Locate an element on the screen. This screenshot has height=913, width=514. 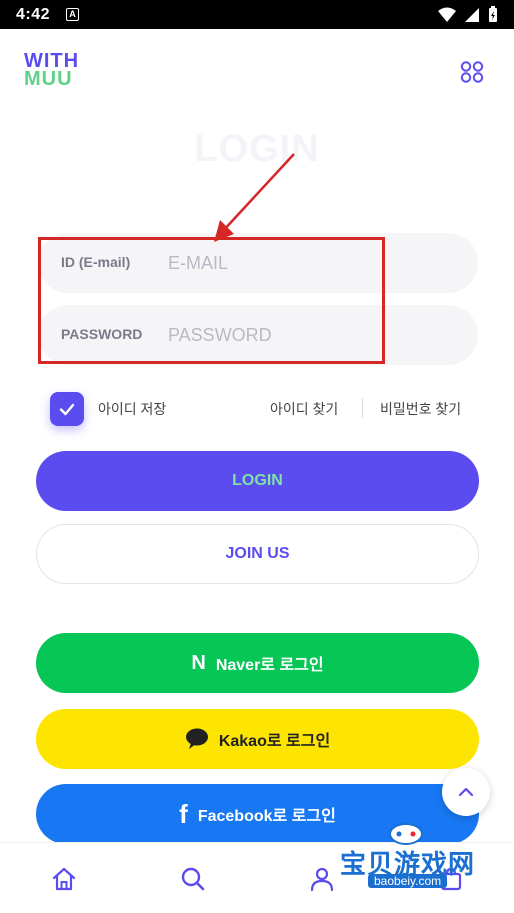
signal-icon is located at coordinates (472, 14).